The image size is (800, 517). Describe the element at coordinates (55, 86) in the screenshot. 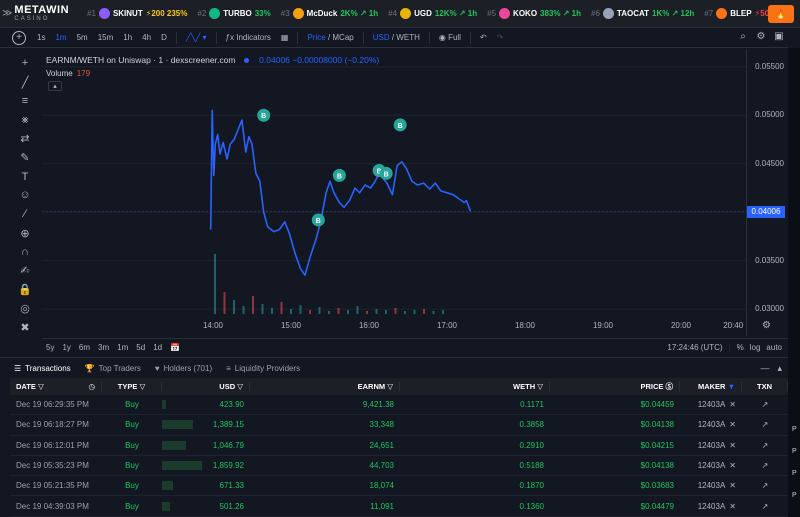

I see `collapse-legend-button: ▴` at that location.